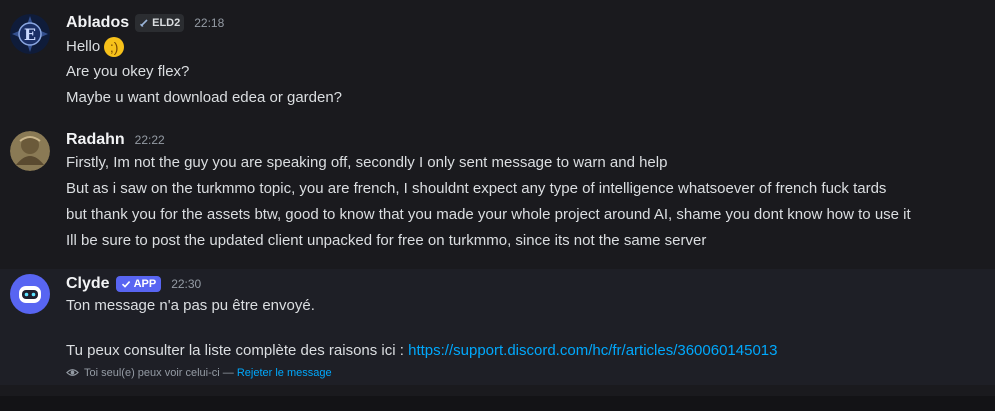 This screenshot has width=995, height=411. I want to click on message-header-ablados: Ablados ELD2 22:18, so click(145, 23).